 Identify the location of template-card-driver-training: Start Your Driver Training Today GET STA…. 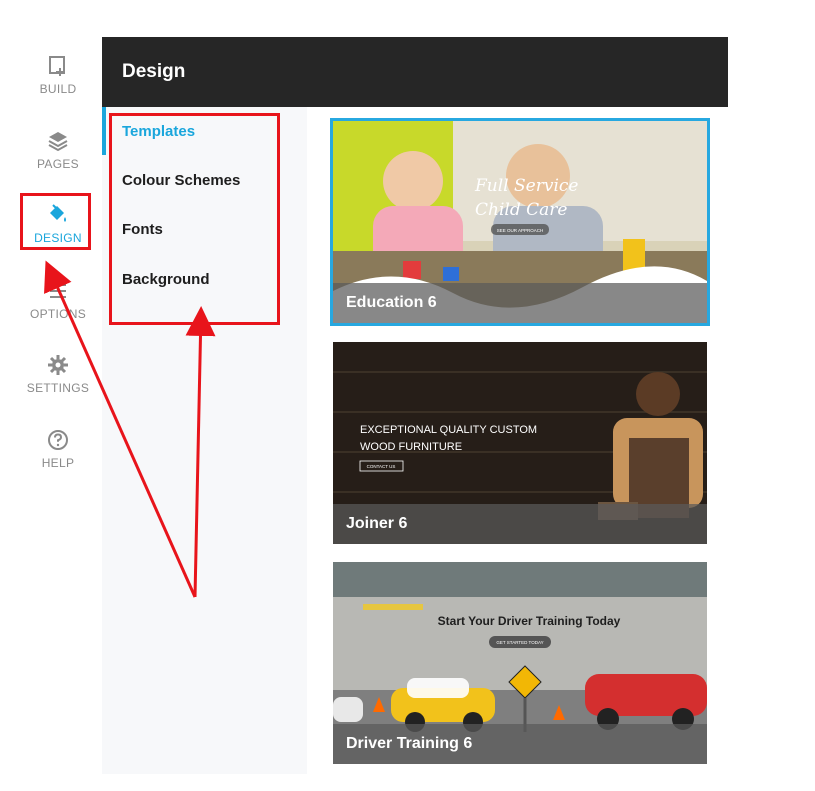
(520, 663).